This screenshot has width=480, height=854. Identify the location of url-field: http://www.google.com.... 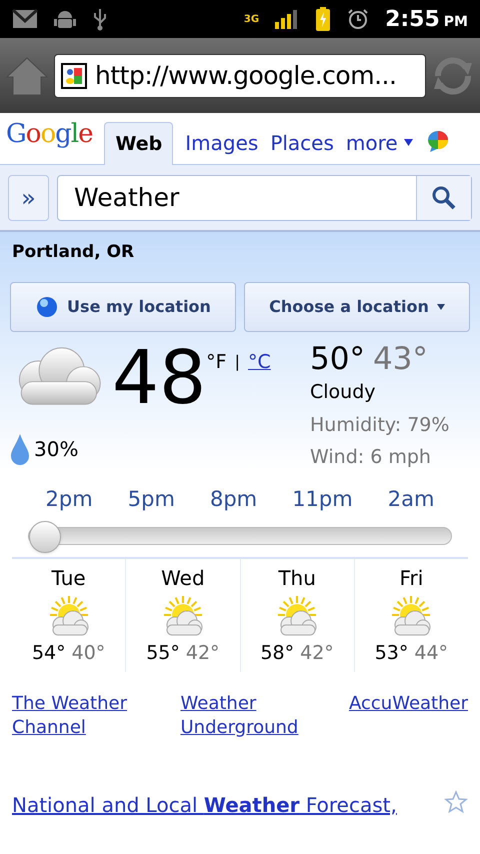
(240, 76).